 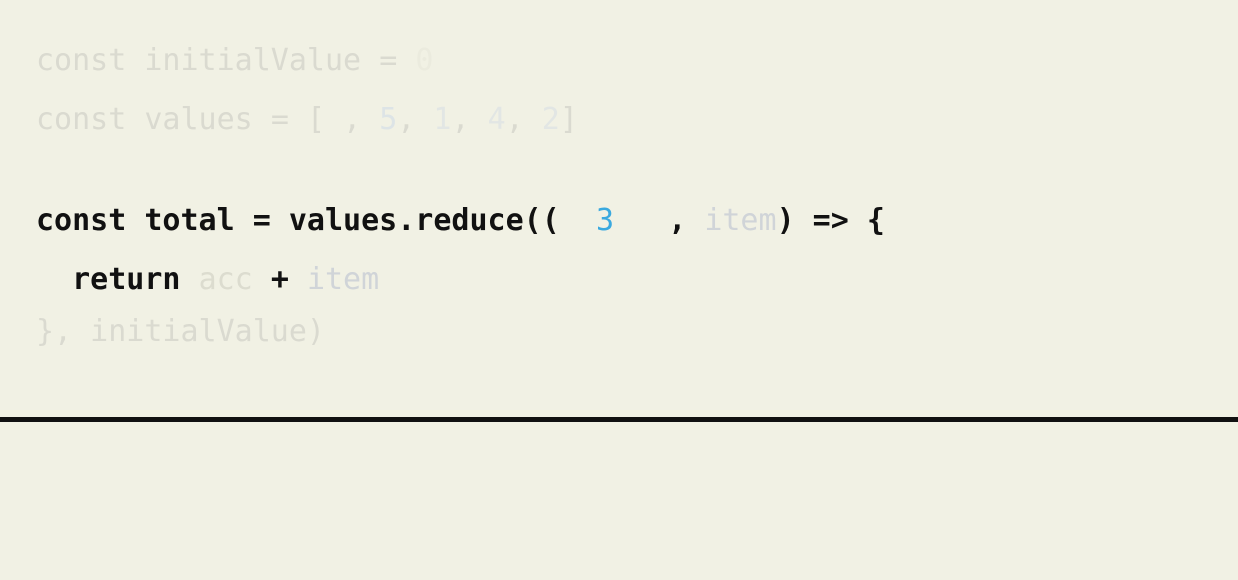 What do you see at coordinates (334, 119) in the screenshot?
I see `array-item-0: 3` at bounding box center [334, 119].